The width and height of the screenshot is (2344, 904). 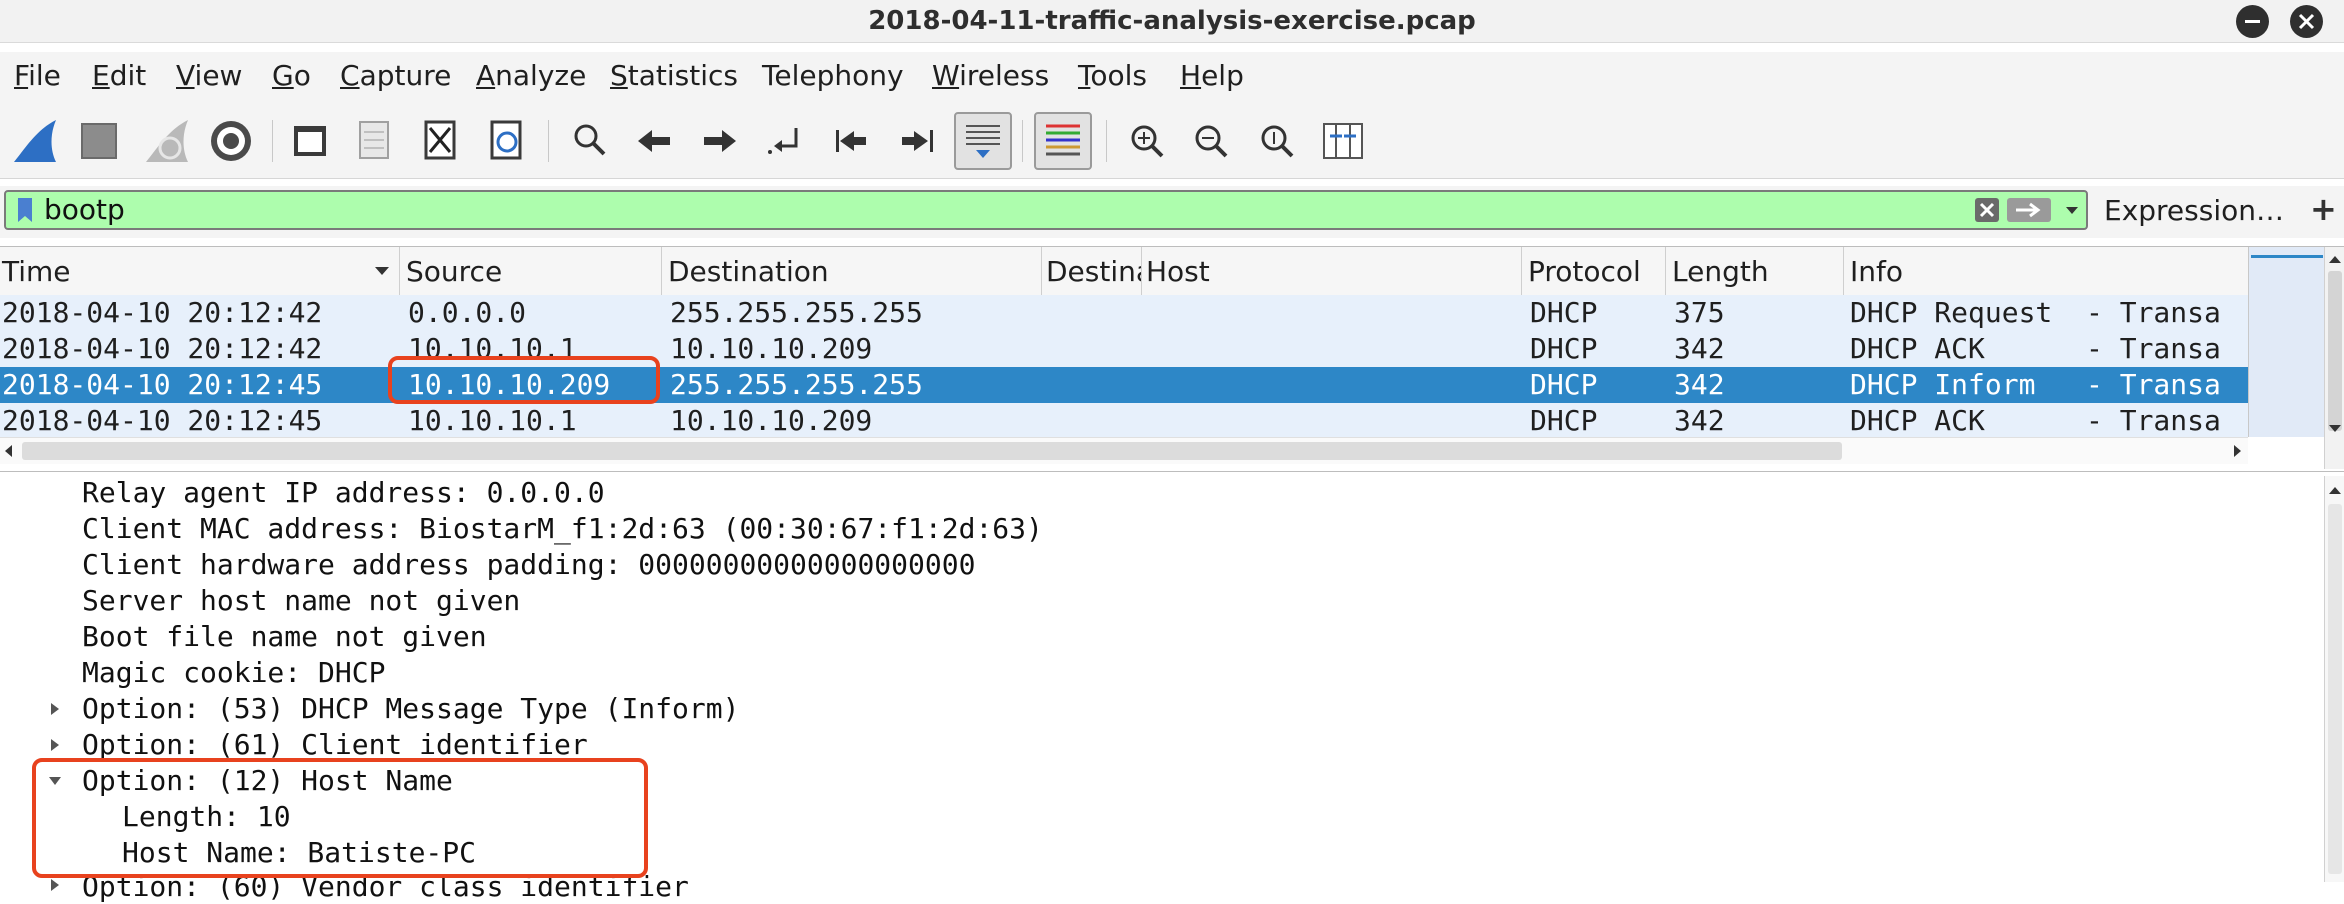 I want to click on column-header-length: Length, so click(x=1755, y=271).